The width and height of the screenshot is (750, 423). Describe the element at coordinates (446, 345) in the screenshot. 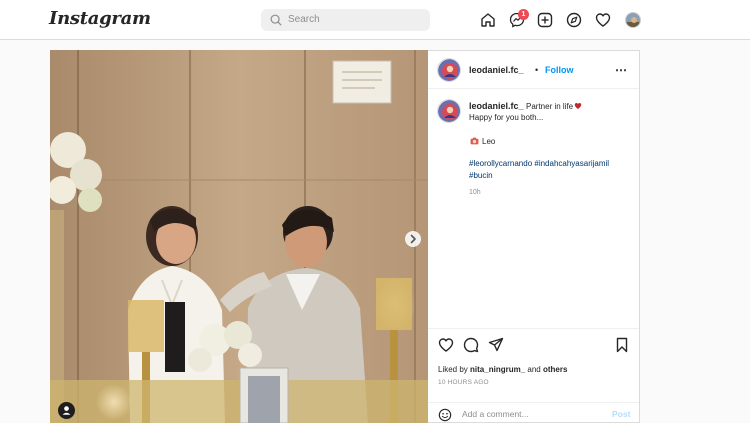

I see `like-heart-icon` at that location.